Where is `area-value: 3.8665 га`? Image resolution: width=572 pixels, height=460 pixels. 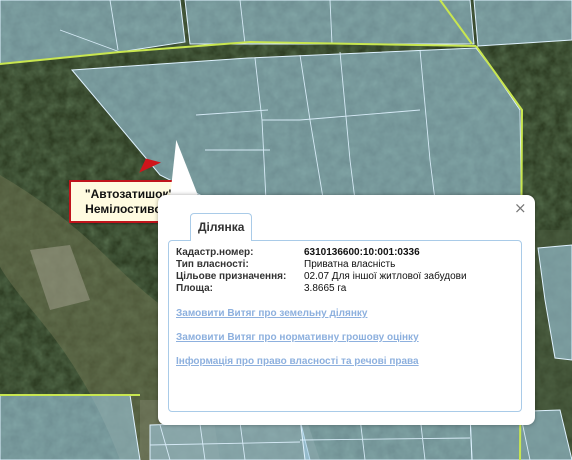 area-value: 3.8665 га is located at coordinates (325, 288).